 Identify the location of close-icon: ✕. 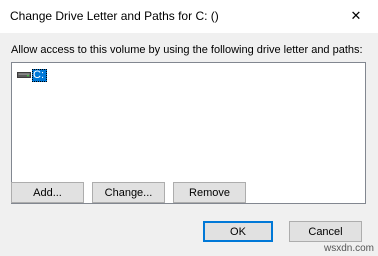
(356, 15).